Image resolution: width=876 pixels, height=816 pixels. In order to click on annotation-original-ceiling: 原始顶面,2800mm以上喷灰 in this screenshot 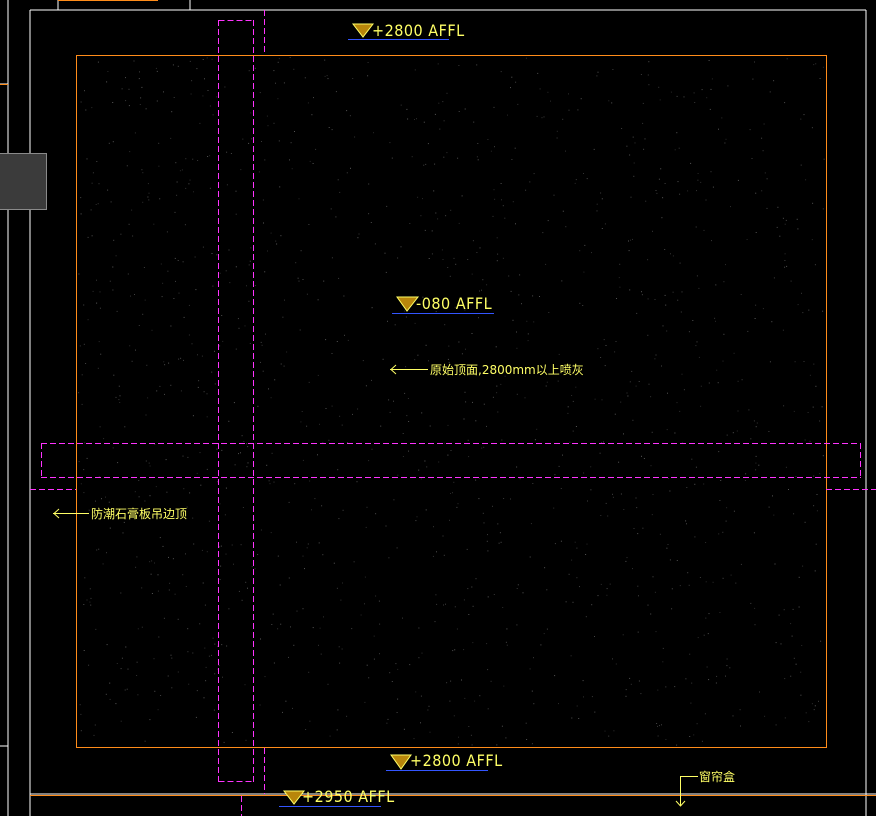, I will do `click(487, 370)`.